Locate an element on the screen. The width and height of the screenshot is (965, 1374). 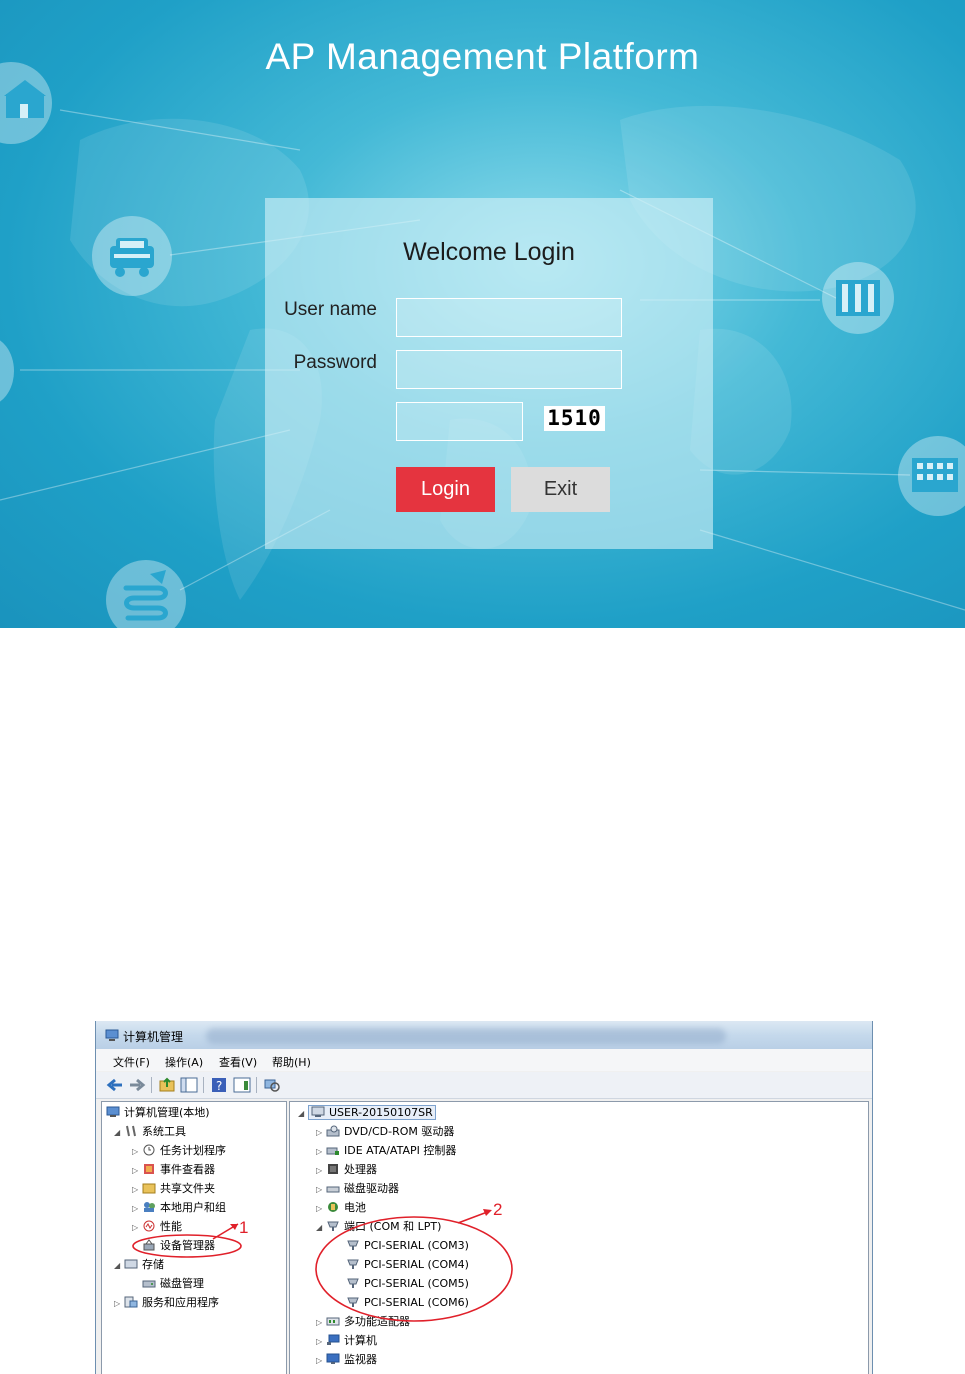
serial-port-com3: PCI-SERIAL (COM3) is located at coordinates (407, 1246).